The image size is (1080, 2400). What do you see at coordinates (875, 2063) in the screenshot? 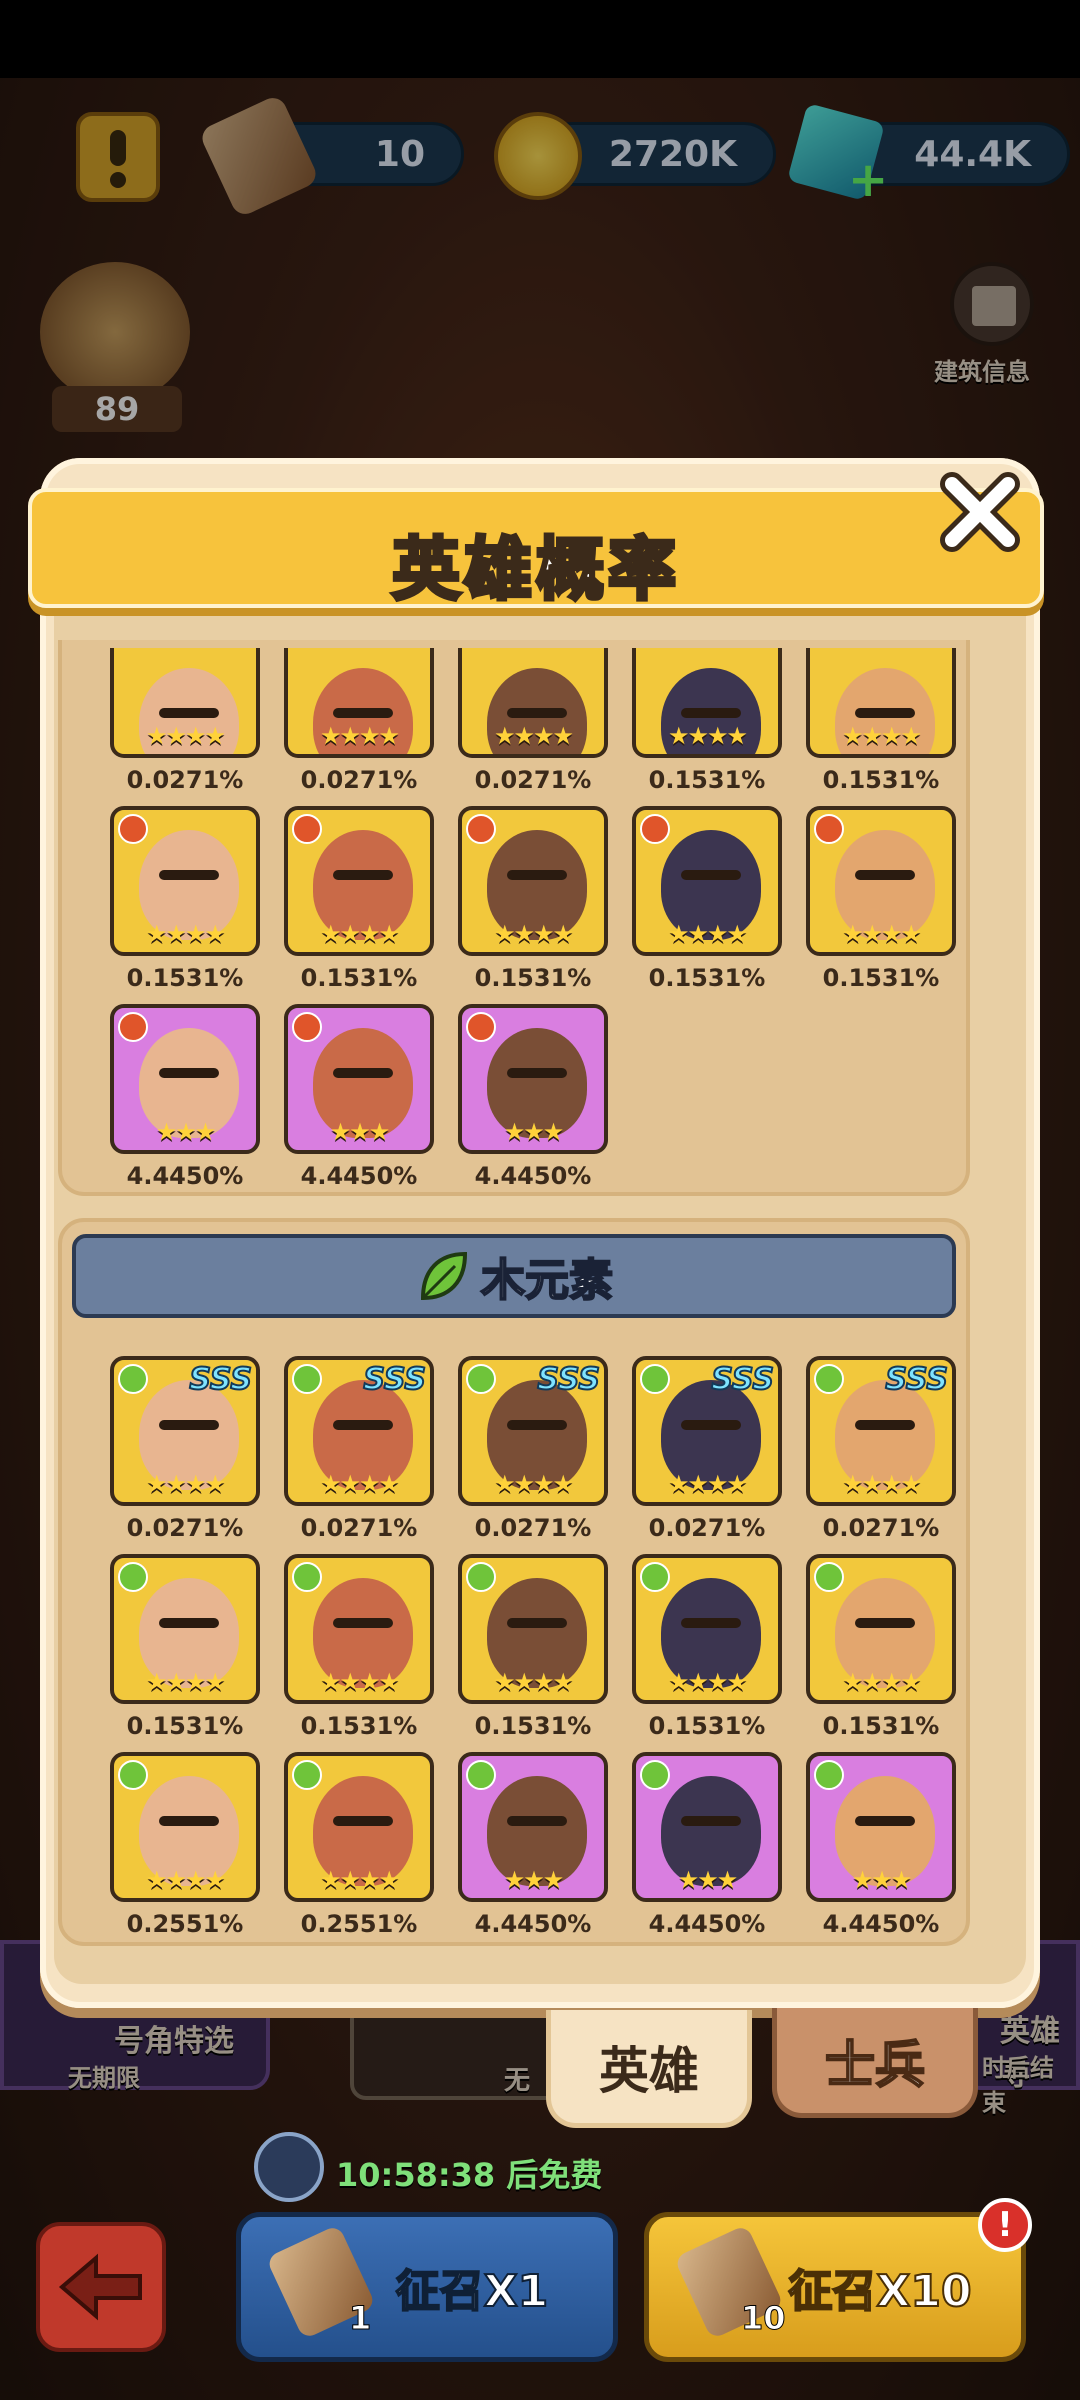
I see `tab-soldiers: 士兵` at bounding box center [875, 2063].